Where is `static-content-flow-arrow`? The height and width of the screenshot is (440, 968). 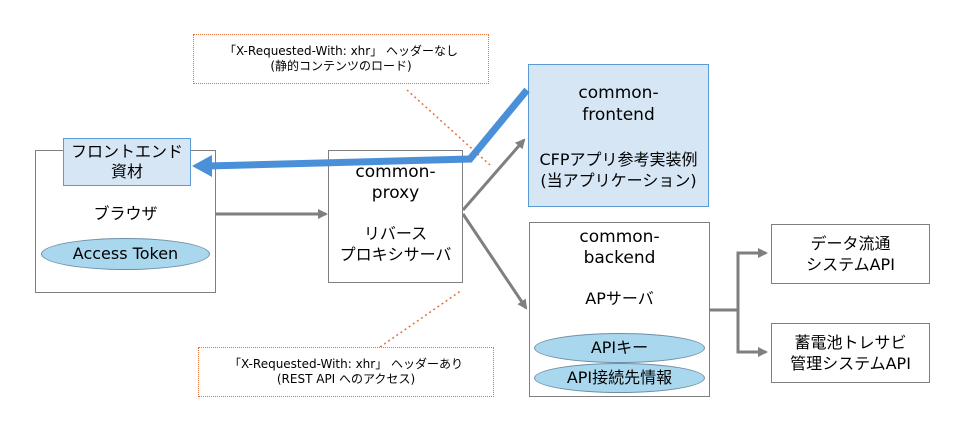 static-content-flow-arrow is located at coordinates (368, 128).